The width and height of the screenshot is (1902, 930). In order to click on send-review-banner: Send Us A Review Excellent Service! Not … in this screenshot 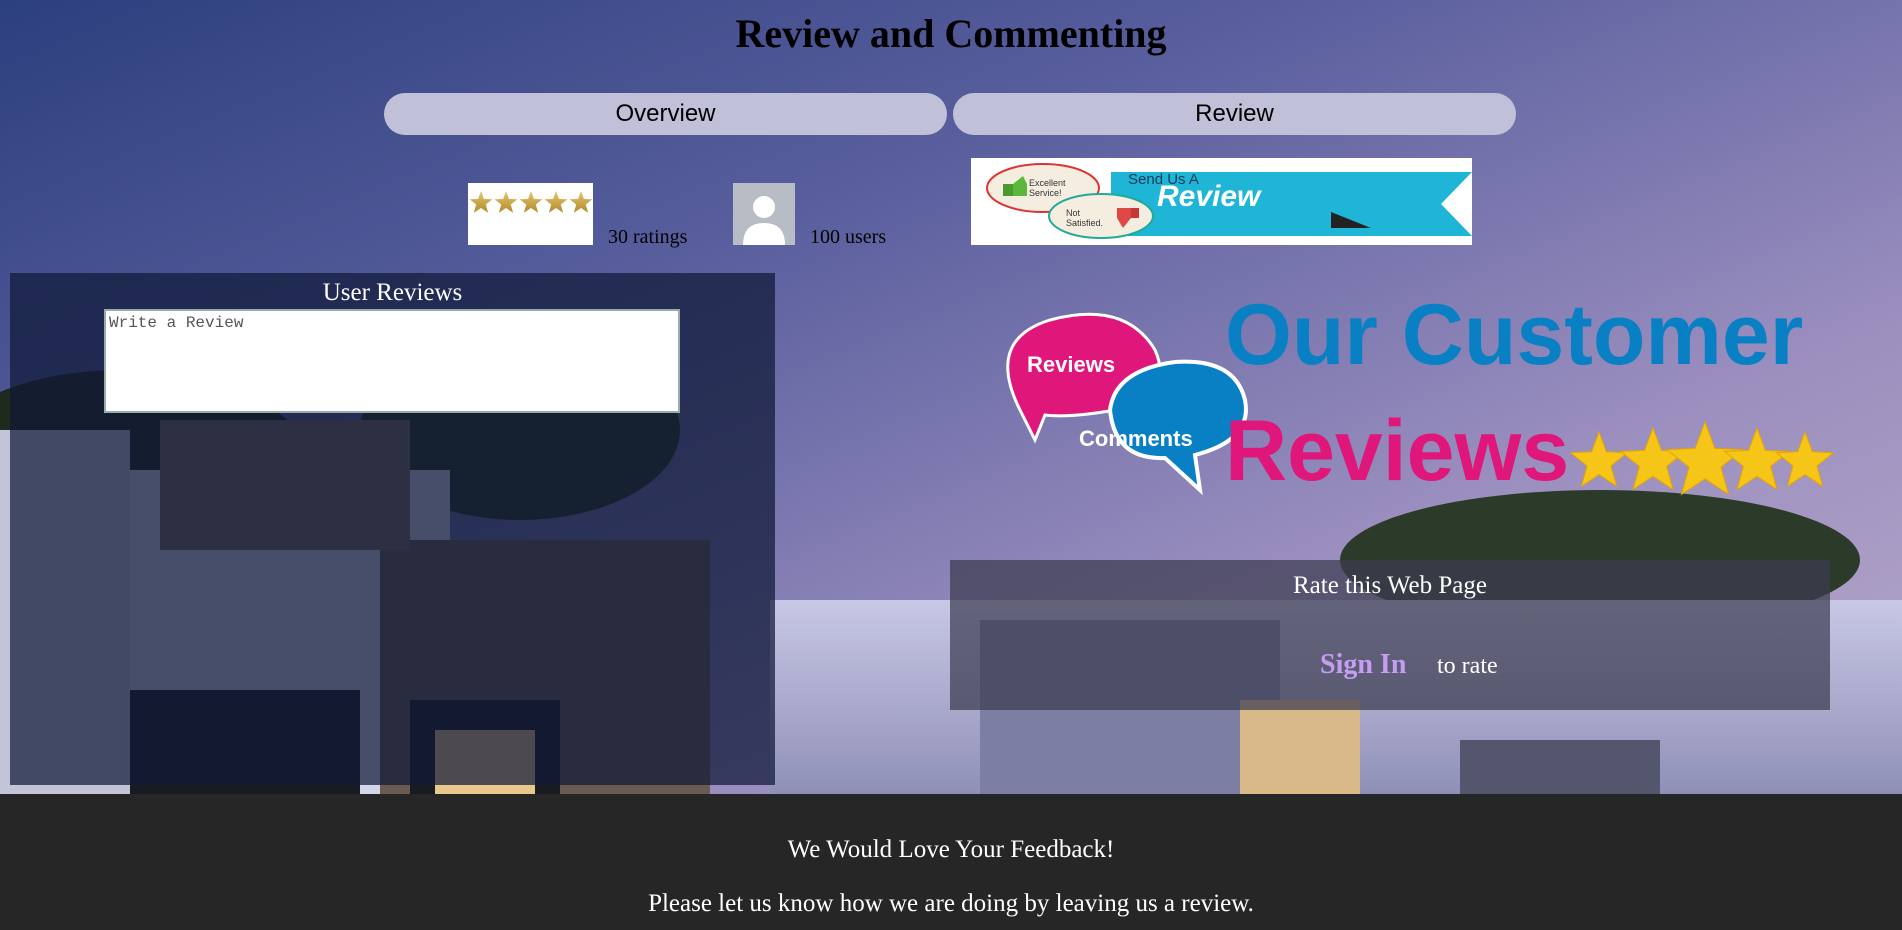, I will do `click(1221, 201)`.